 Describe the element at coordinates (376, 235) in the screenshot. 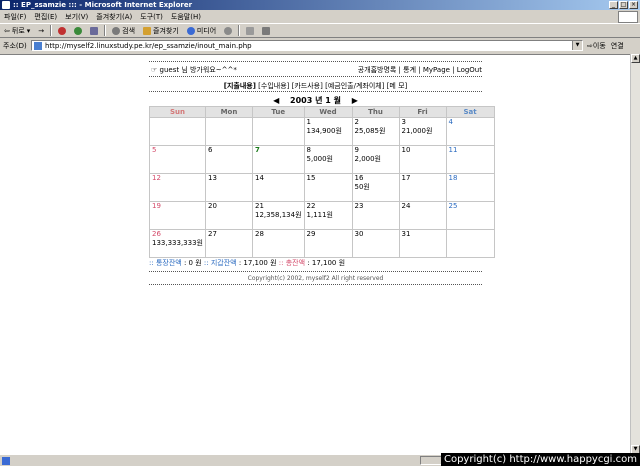

I see `day-number: 30` at that location.